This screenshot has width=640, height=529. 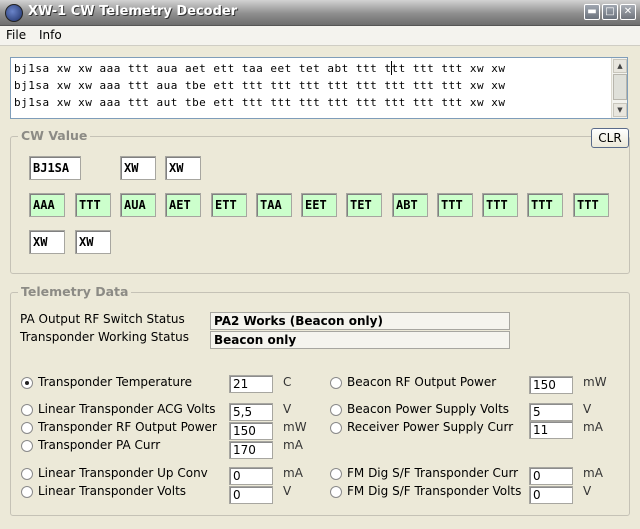 What do you see at coordinates (105, 337) in the screenshot?
I see `status-label: Transponder Working Status` at bounding box center [105, 337].